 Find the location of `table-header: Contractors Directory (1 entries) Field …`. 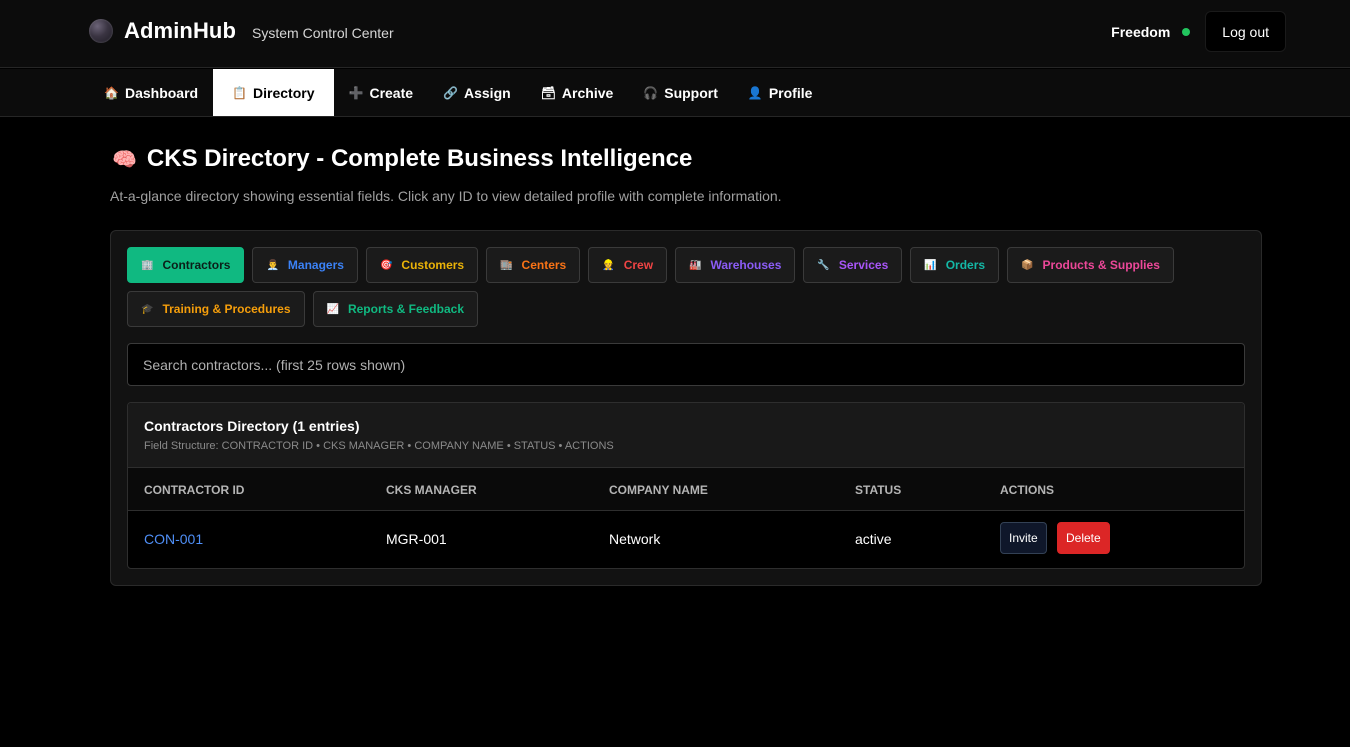

table-header: Contractors Directory (1 entries) Field … is located at coordinates (686, 435).